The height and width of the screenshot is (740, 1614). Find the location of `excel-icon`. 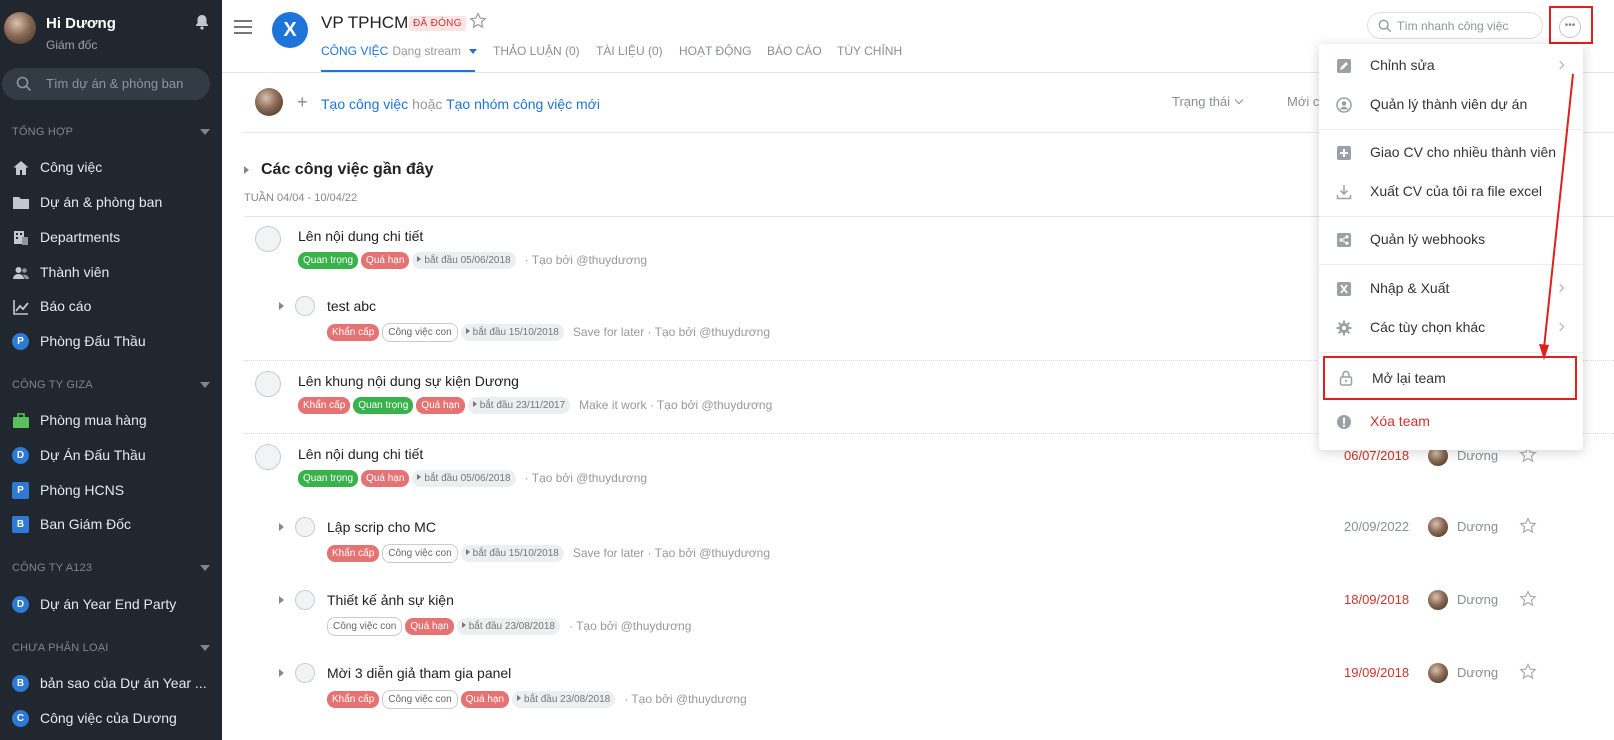

excel-icon is located at coordinates (1344, 289).